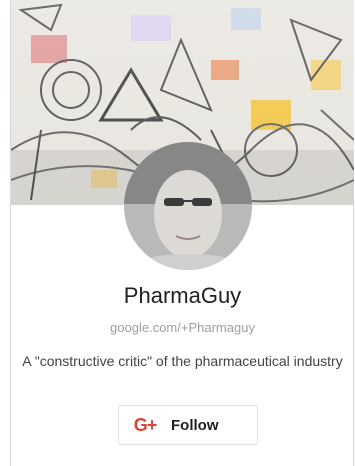 This screenshot has height=466, width=355. Describe the element at coordinates (182, 296) in the screenshot. I see `profile-name: PharmaGuy` at that location.